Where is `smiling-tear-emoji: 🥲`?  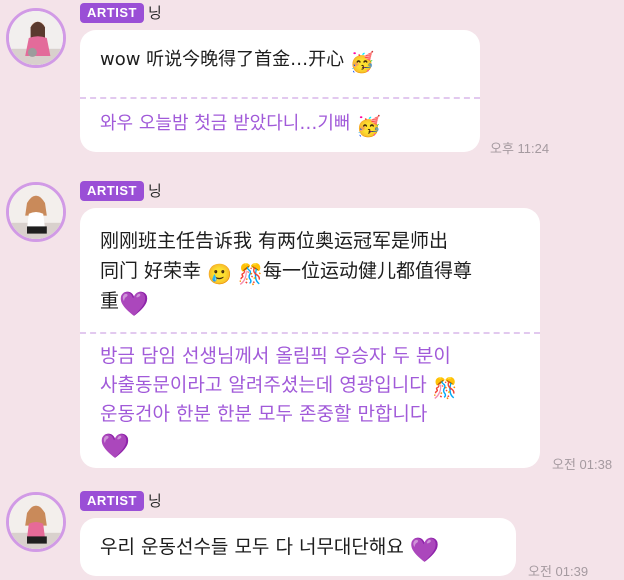 smiling-tear-emoji: 🥲 is located at coordinates (219, 274).